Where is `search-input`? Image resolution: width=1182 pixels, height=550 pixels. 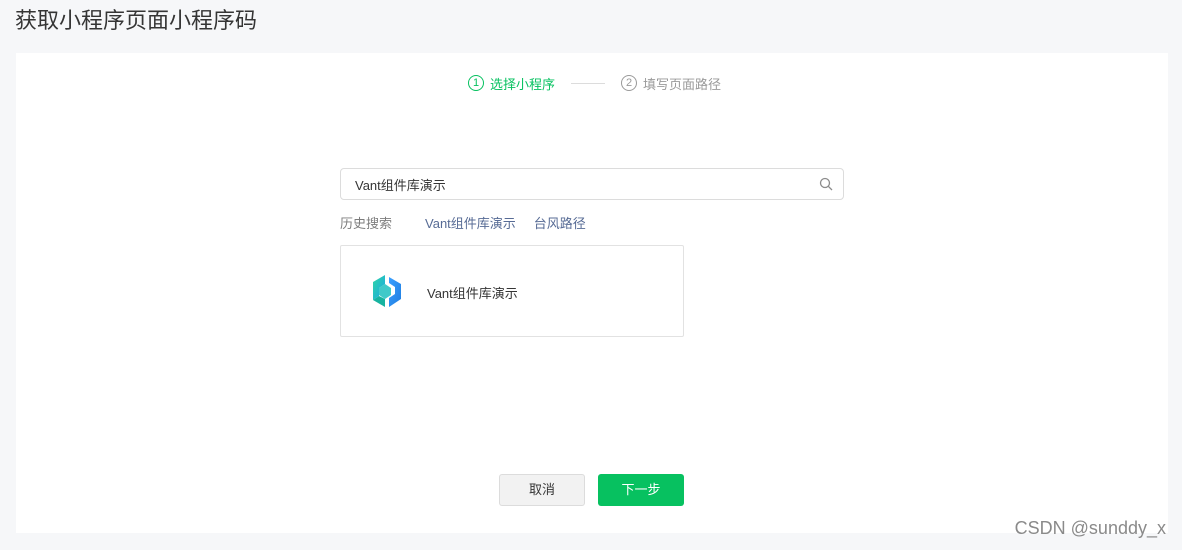 search-input is located at coordinates (580, 184).